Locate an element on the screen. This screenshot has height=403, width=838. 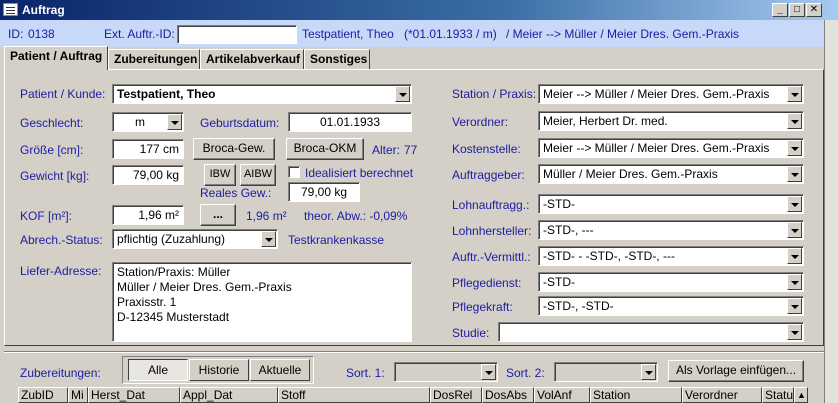
idealized-checkbox is located at coordinates (294, 172).